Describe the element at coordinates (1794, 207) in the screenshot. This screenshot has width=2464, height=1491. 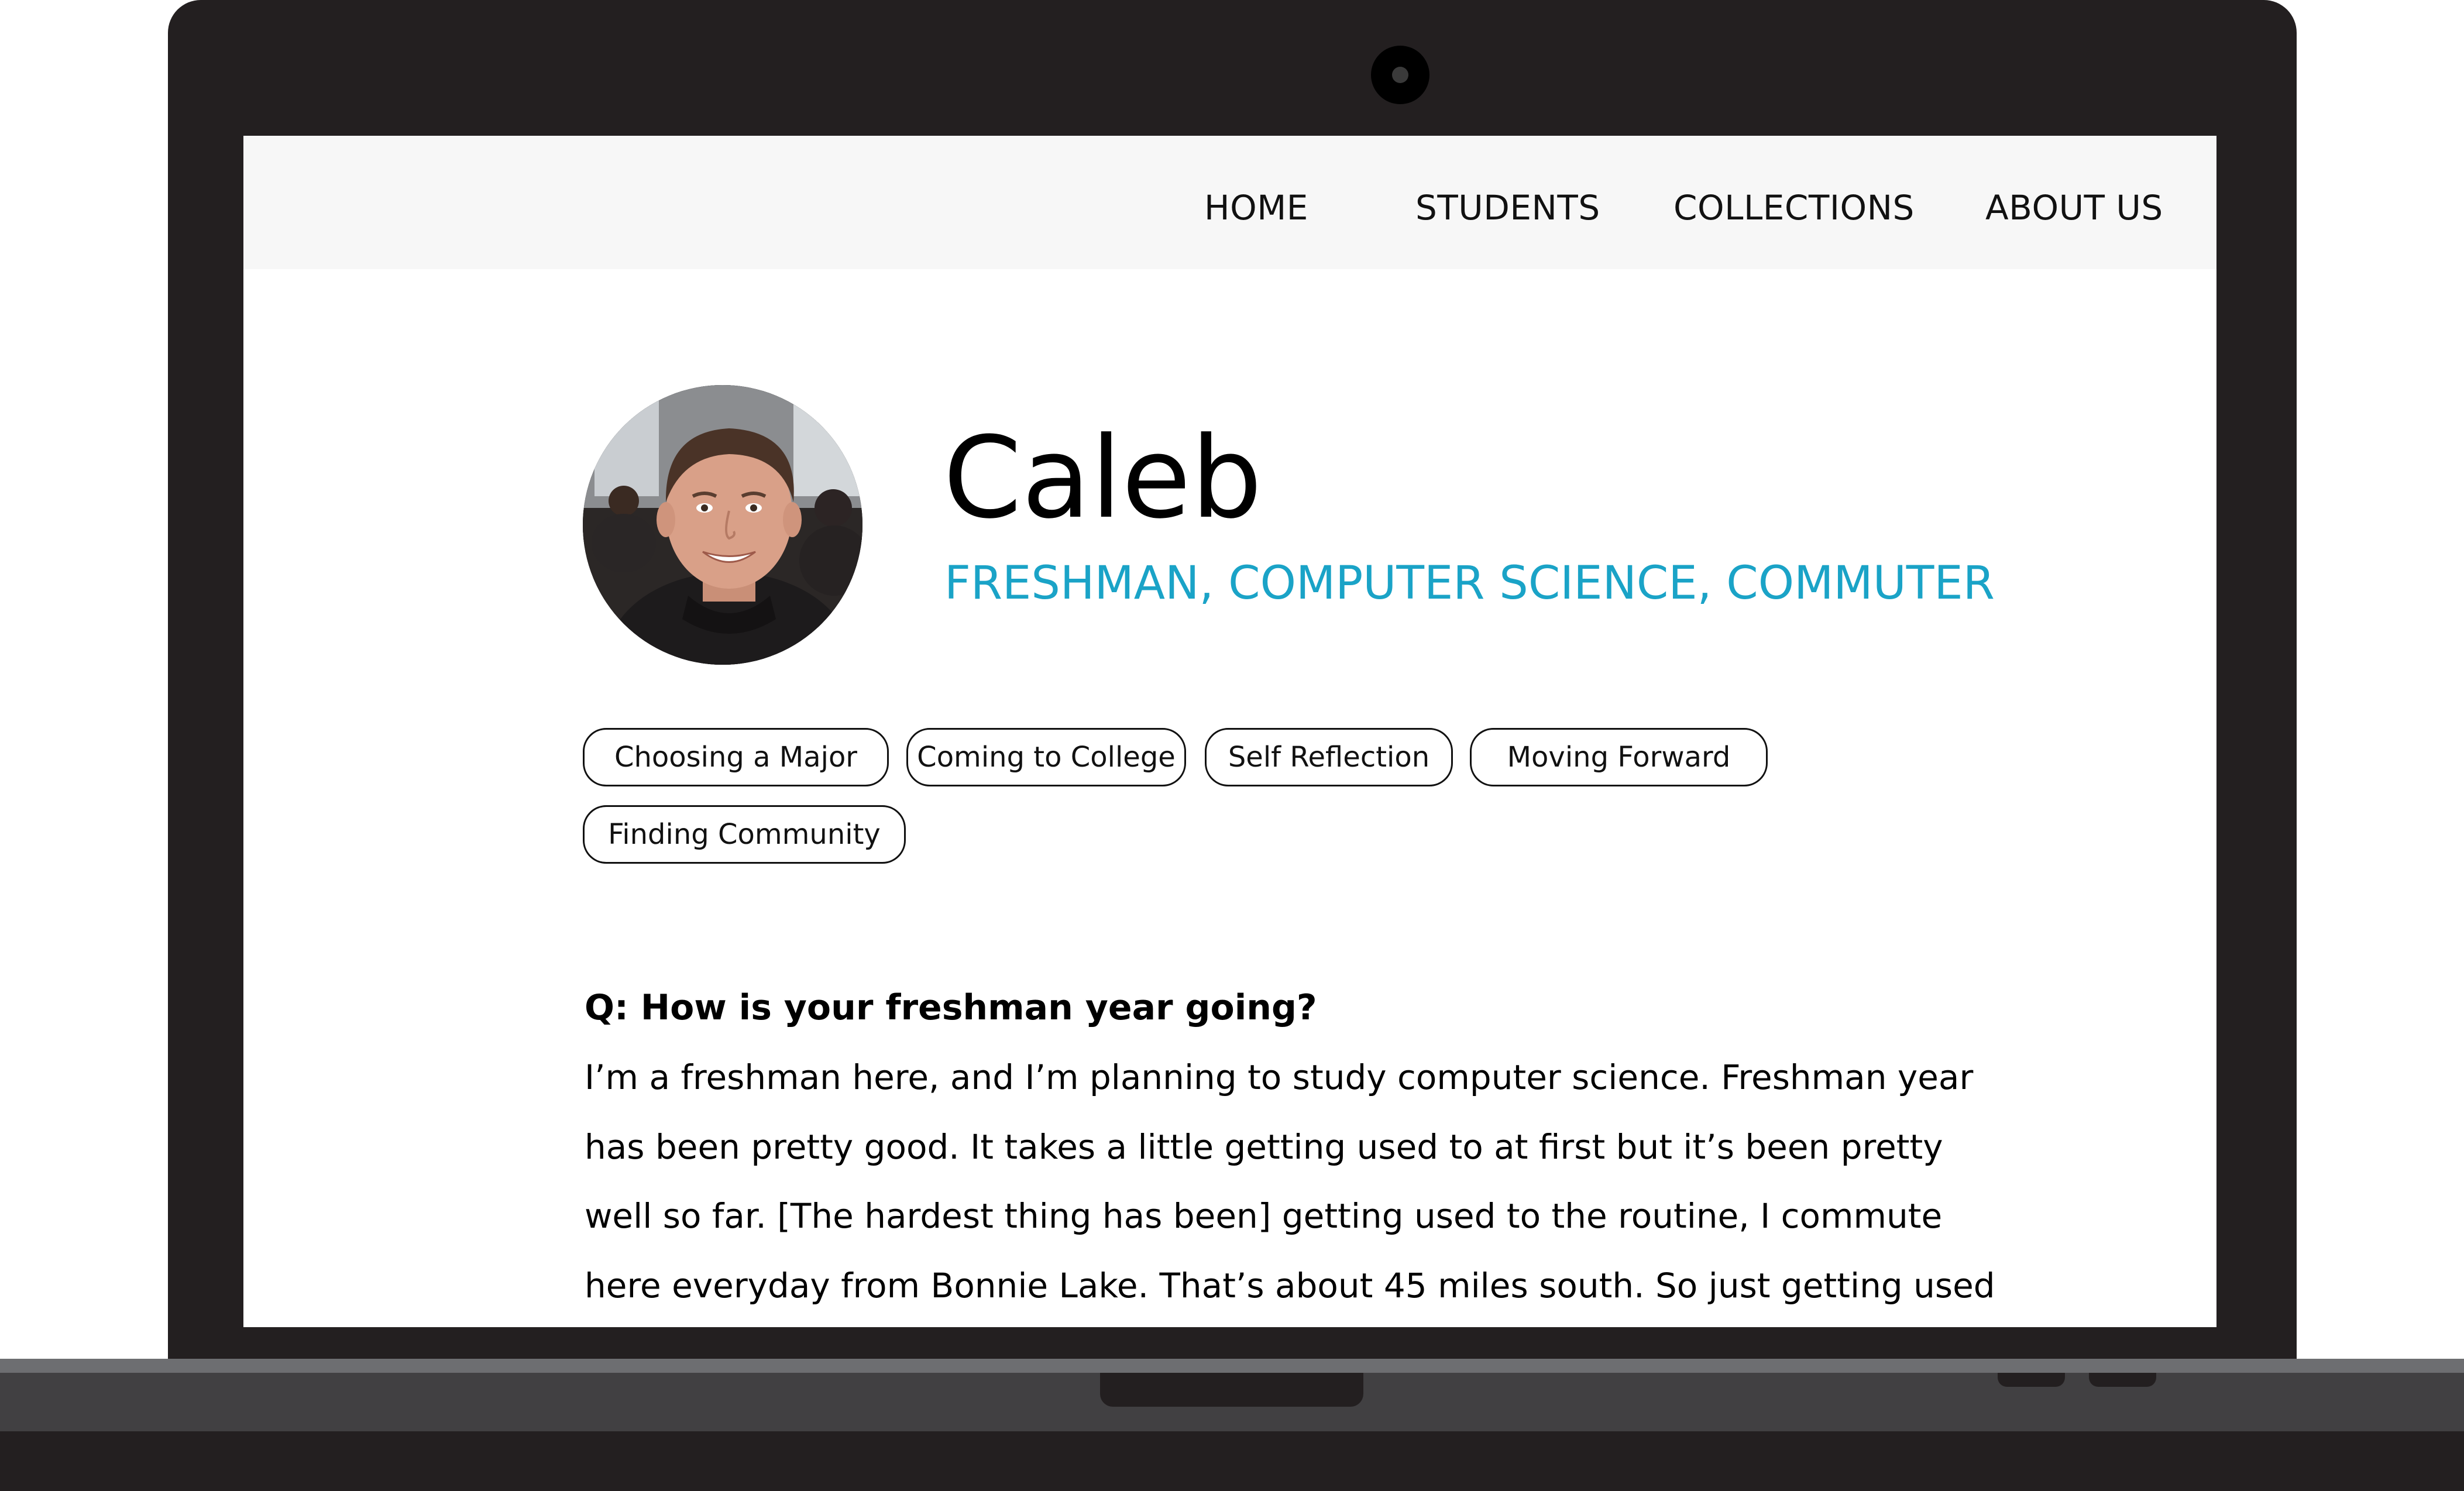
I see `nav-collections: COLLECTIONS` at that location.